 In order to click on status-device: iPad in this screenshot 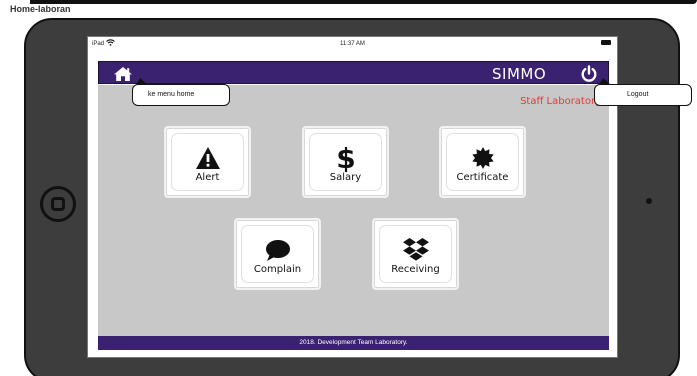, I will do `click(98, 44)`.